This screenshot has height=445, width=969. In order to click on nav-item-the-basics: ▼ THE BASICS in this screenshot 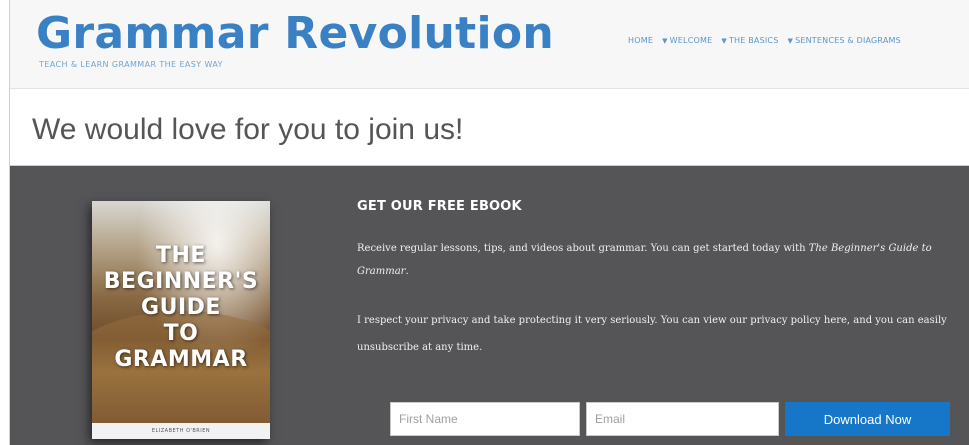, I will do `click(749, 40)`.